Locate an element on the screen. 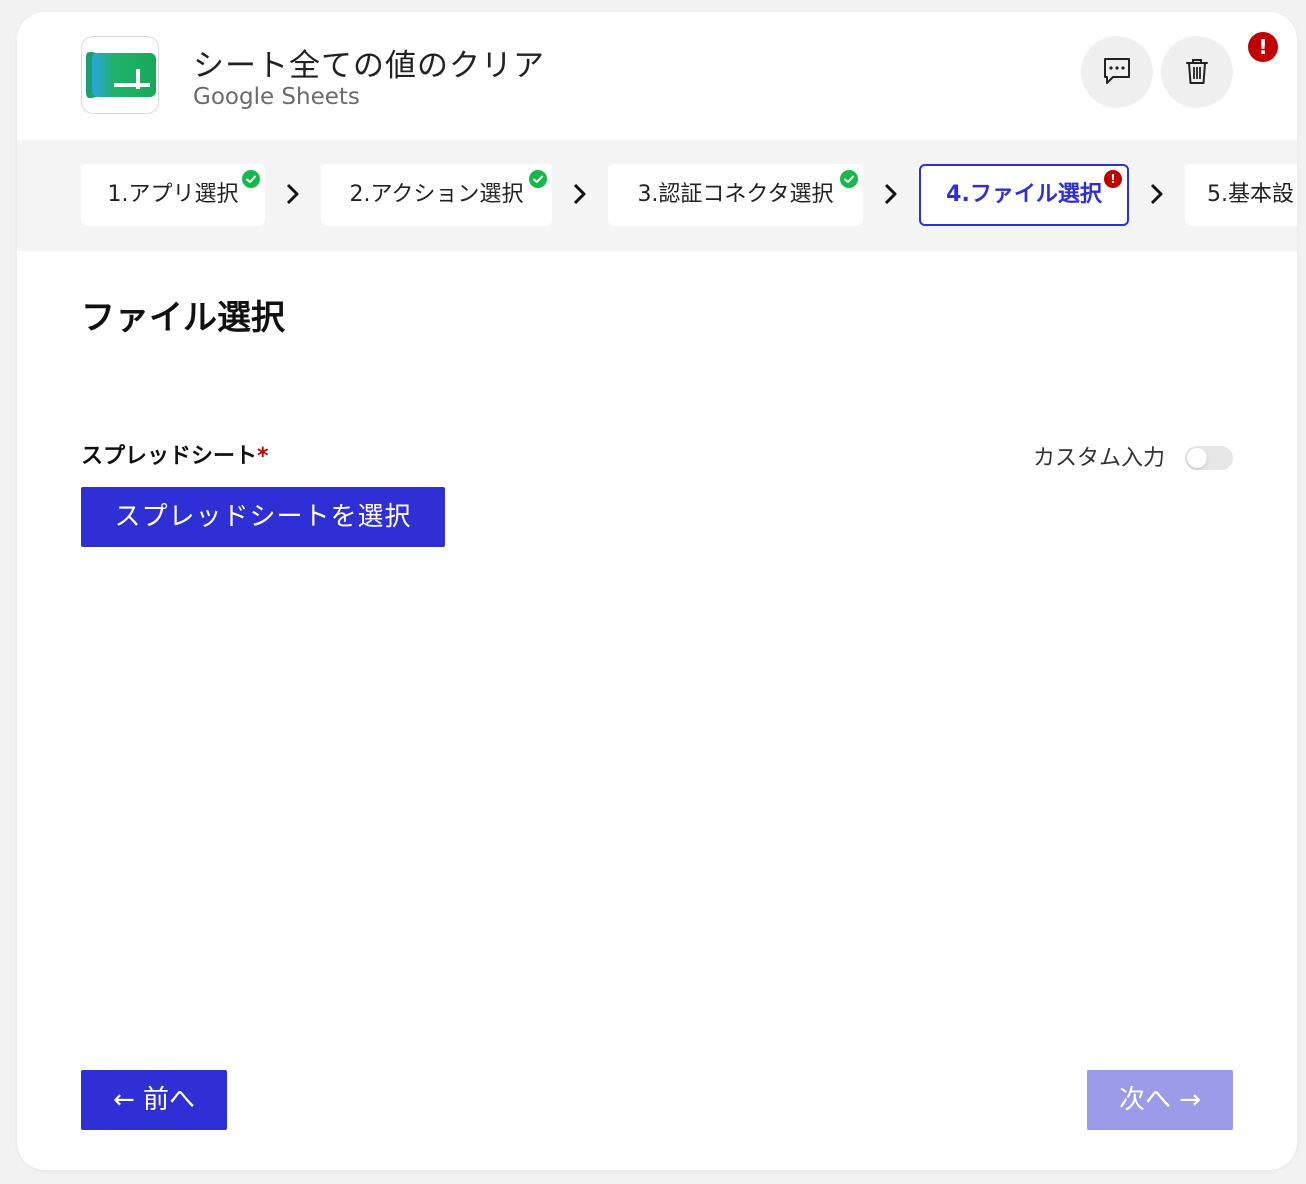 The width and height of the screenshot is (1306, 1184). step-app-select: 1.アプリ選択 is located at coordinates (173, 195).